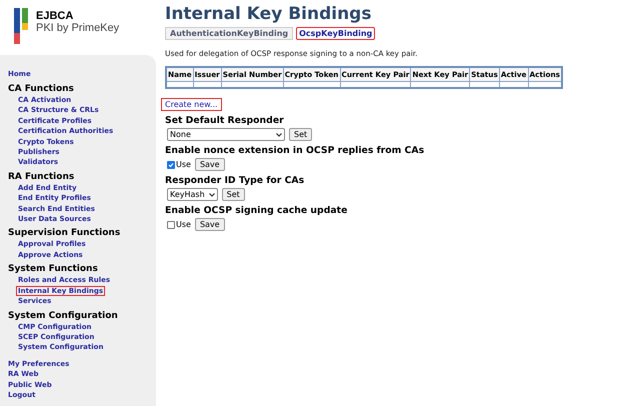 The image size is (624, 406). What do you see at coordinates (21, 26) in the screenshot?
I see `logo-icon` at bounding box center [21, 26].